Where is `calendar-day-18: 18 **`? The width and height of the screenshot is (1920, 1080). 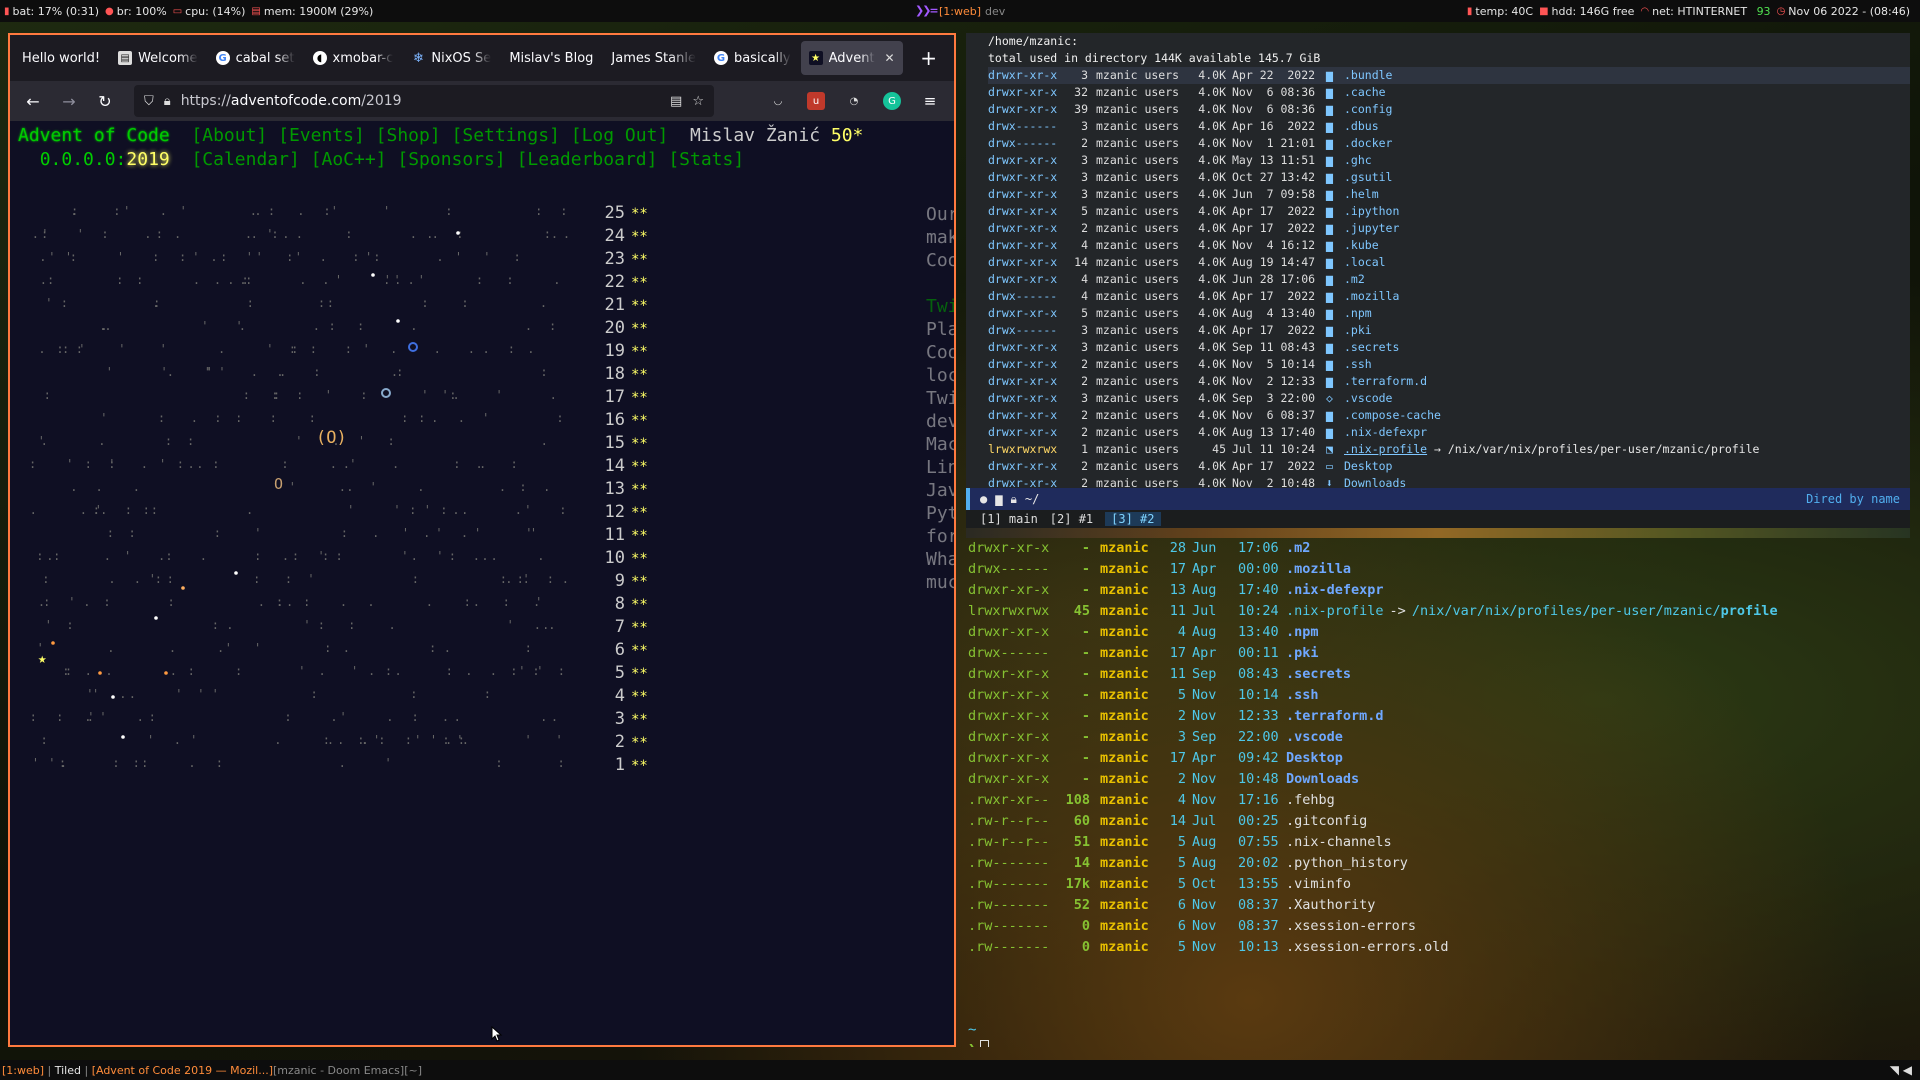
calendar-day-18: 18 ** is located at coordinates (633, 375).